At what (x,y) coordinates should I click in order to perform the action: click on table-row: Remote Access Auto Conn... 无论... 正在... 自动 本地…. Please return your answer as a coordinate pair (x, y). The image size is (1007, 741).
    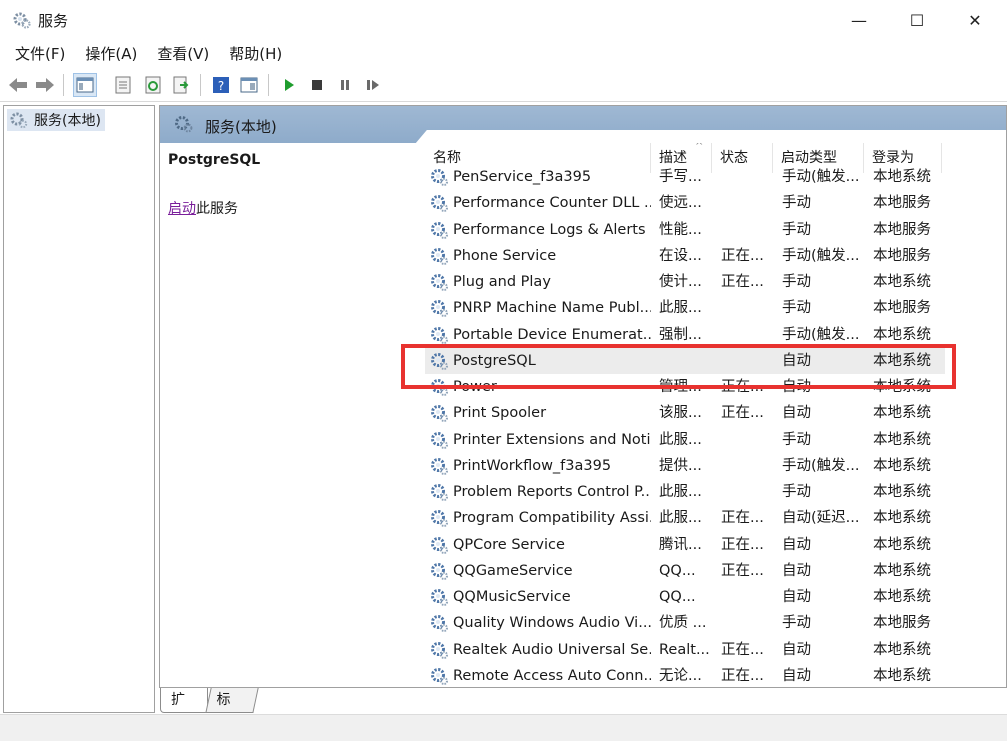
    Looking at the image, I should click on (685, 675).